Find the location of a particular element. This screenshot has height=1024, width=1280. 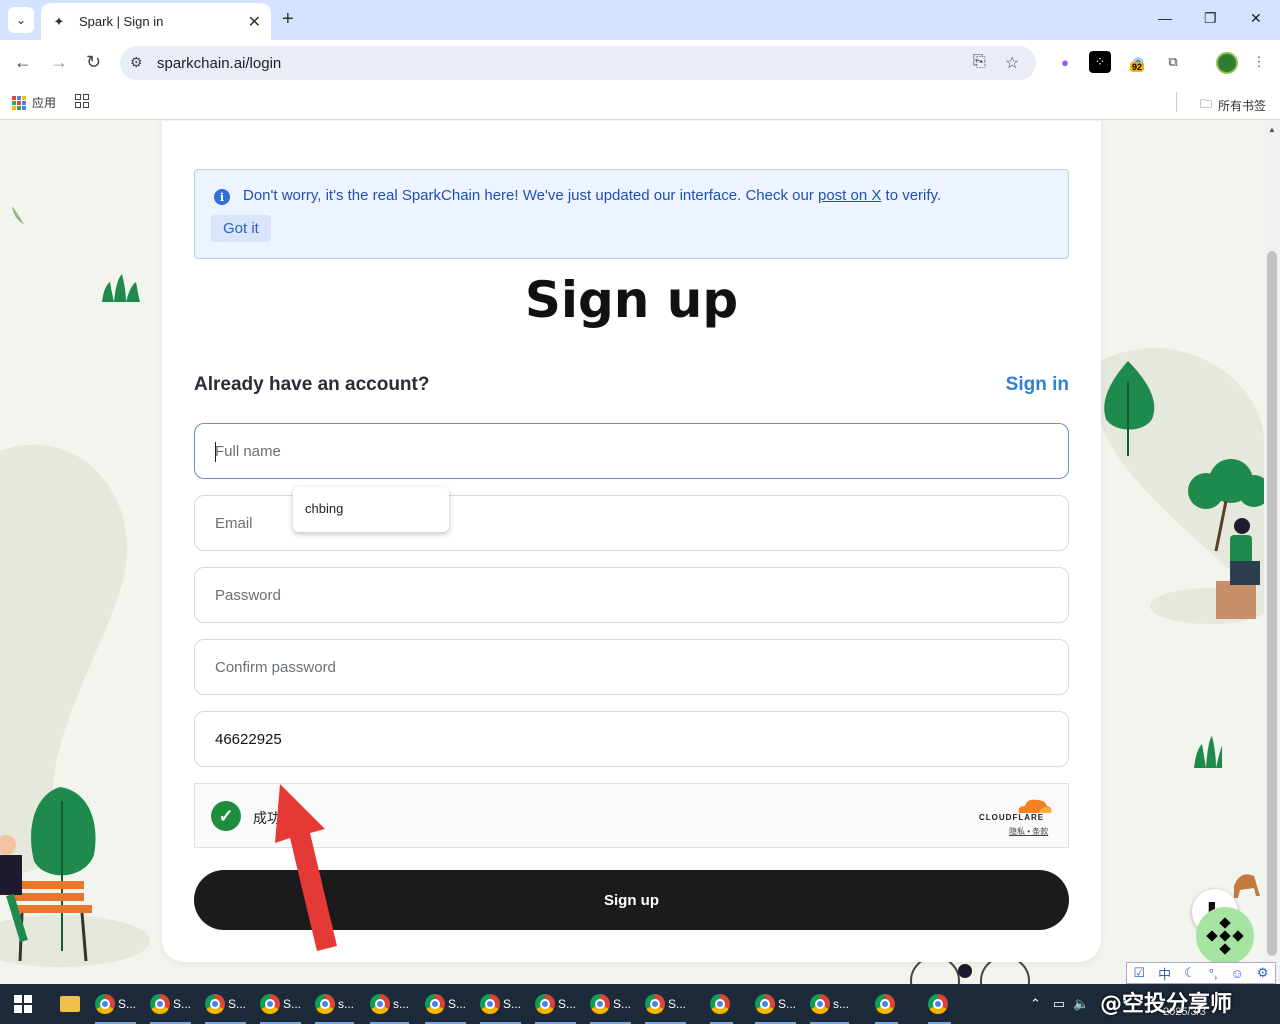

ime-settings-icon: ⚙ is located at coordinates (1263, 973).